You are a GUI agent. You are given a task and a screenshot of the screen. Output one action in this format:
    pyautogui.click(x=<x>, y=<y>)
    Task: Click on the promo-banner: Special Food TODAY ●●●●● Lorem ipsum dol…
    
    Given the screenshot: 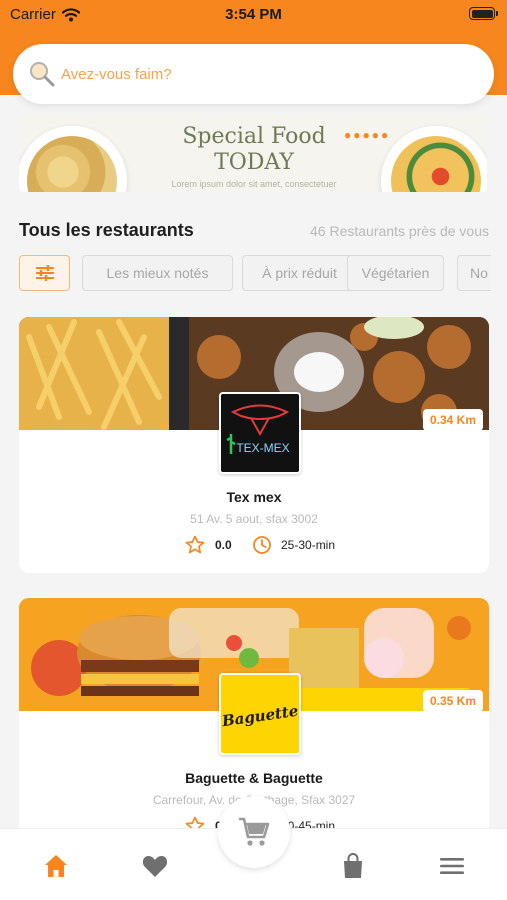 What is the action you would take?
    pyautogui.click(x=253, y=153)
    